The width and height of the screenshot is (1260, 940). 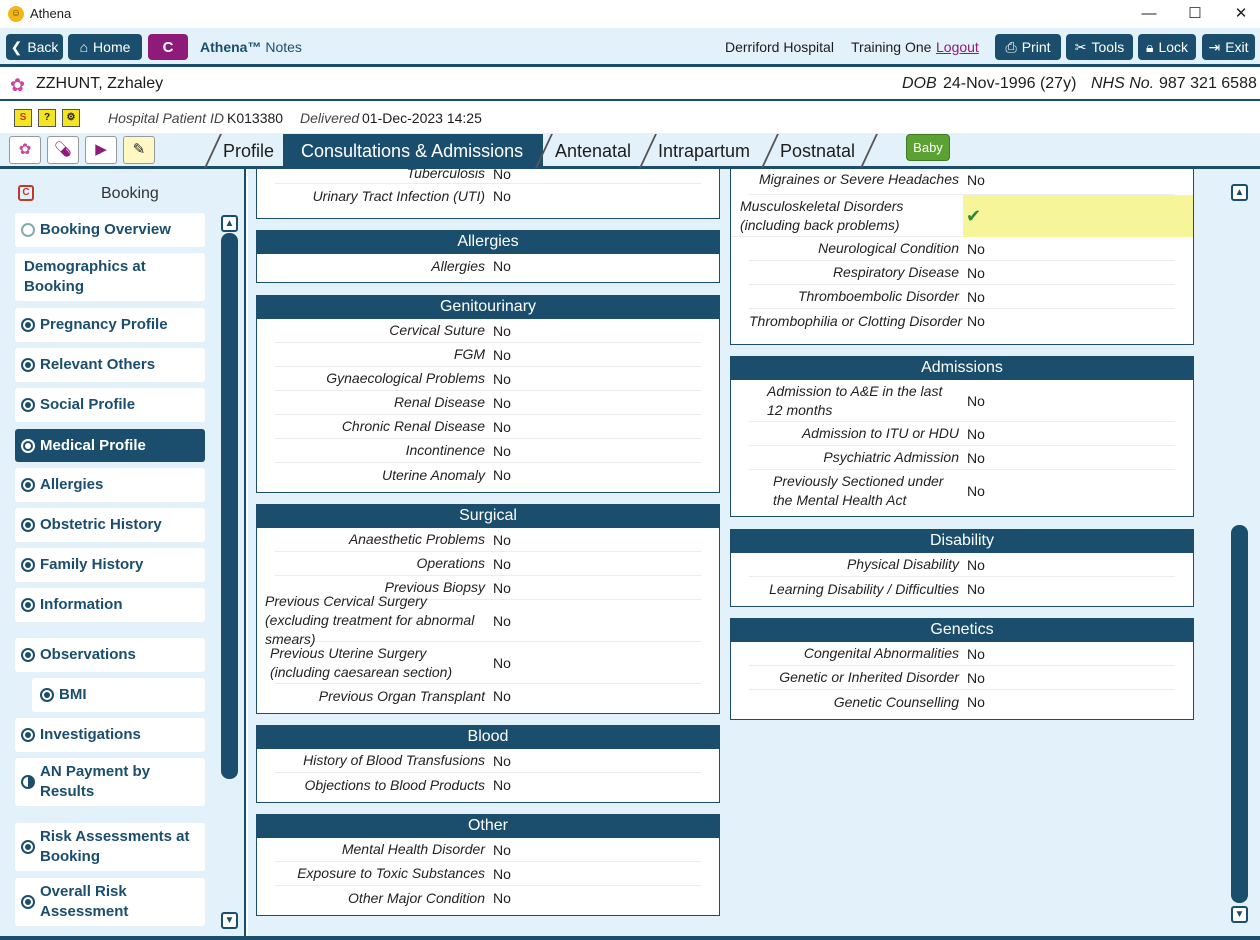 What do you see at coordinates (928, 147) in the screenshot?
I see `baby-button: Baby` at bounding box center [928, 147].